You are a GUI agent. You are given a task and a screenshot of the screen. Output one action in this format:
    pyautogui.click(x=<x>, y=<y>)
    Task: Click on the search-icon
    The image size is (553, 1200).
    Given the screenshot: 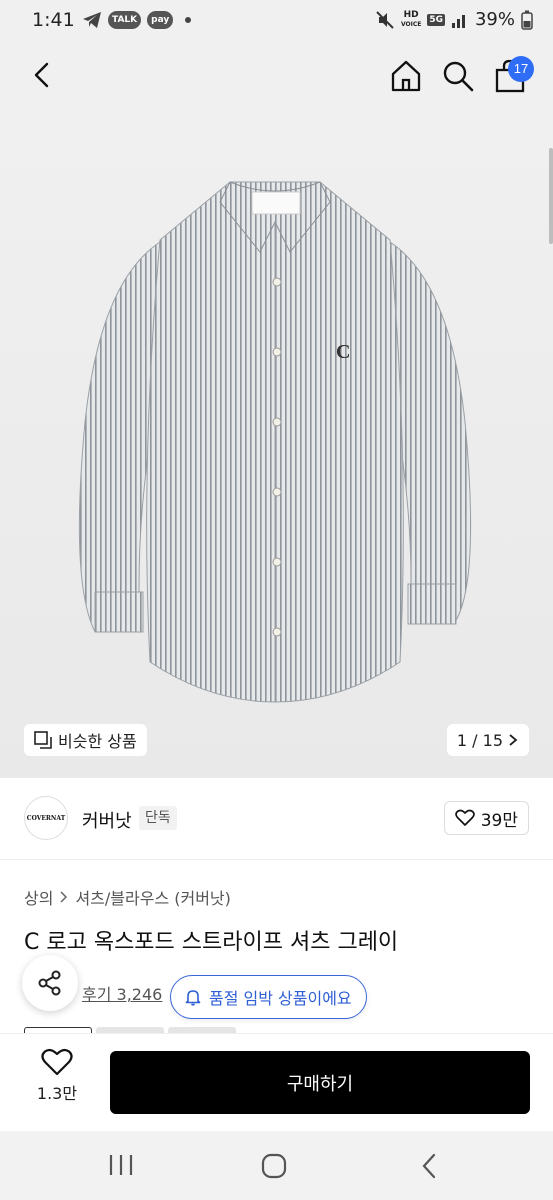 What is the action you would take?
    pyautogui.click(x=458, y=76)
    